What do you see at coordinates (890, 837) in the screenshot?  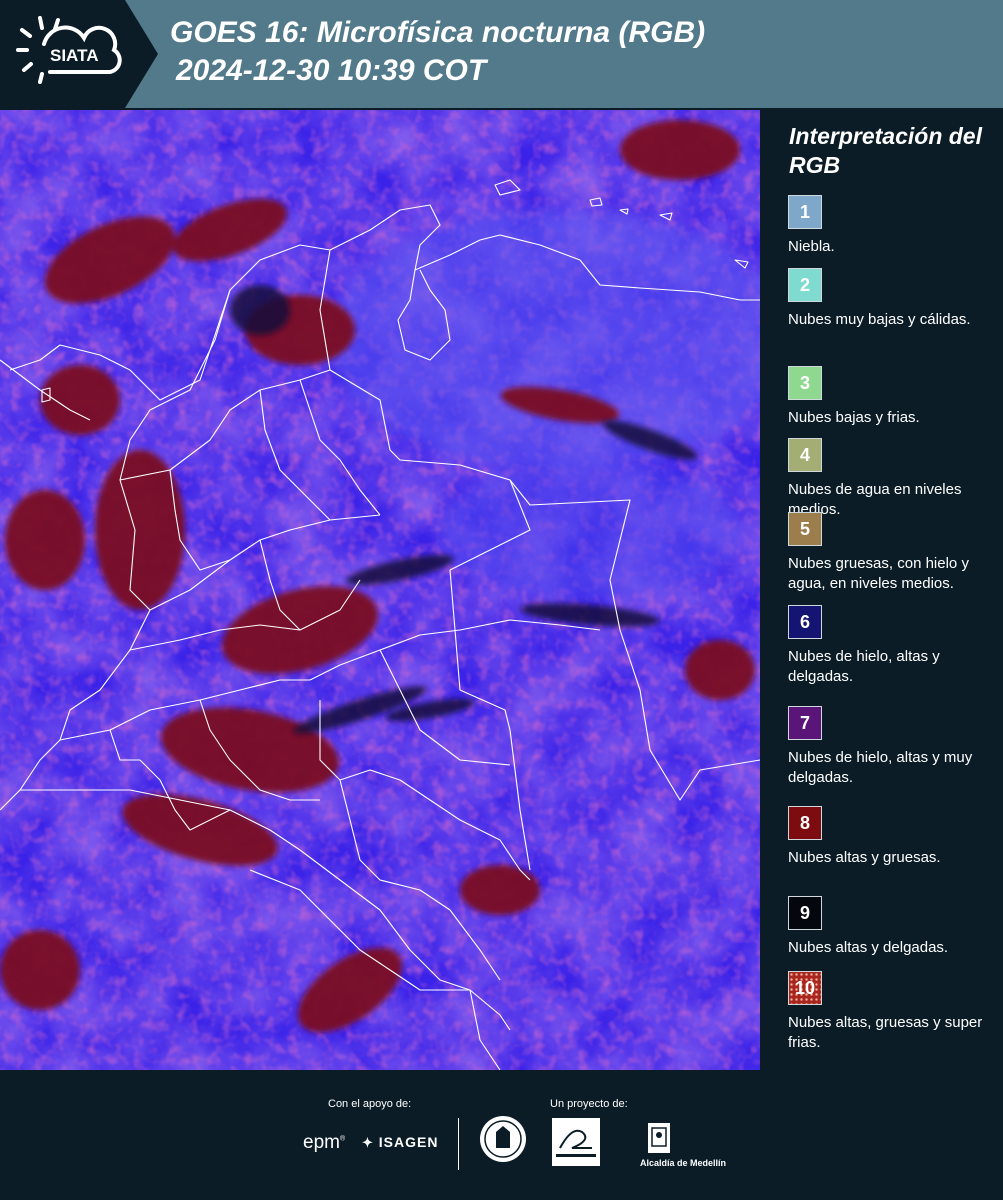 I see `legend-item: 8 Nubes altas y gruesas.` at bounding box center [890, 837].